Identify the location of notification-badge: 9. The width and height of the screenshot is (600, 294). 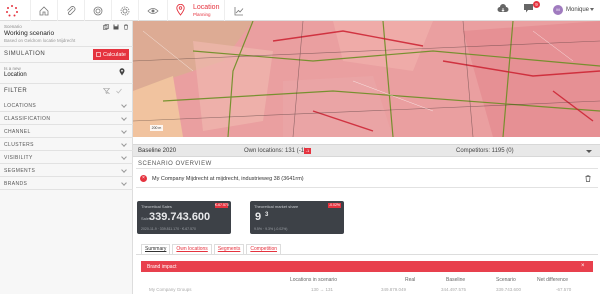
(536, 4).